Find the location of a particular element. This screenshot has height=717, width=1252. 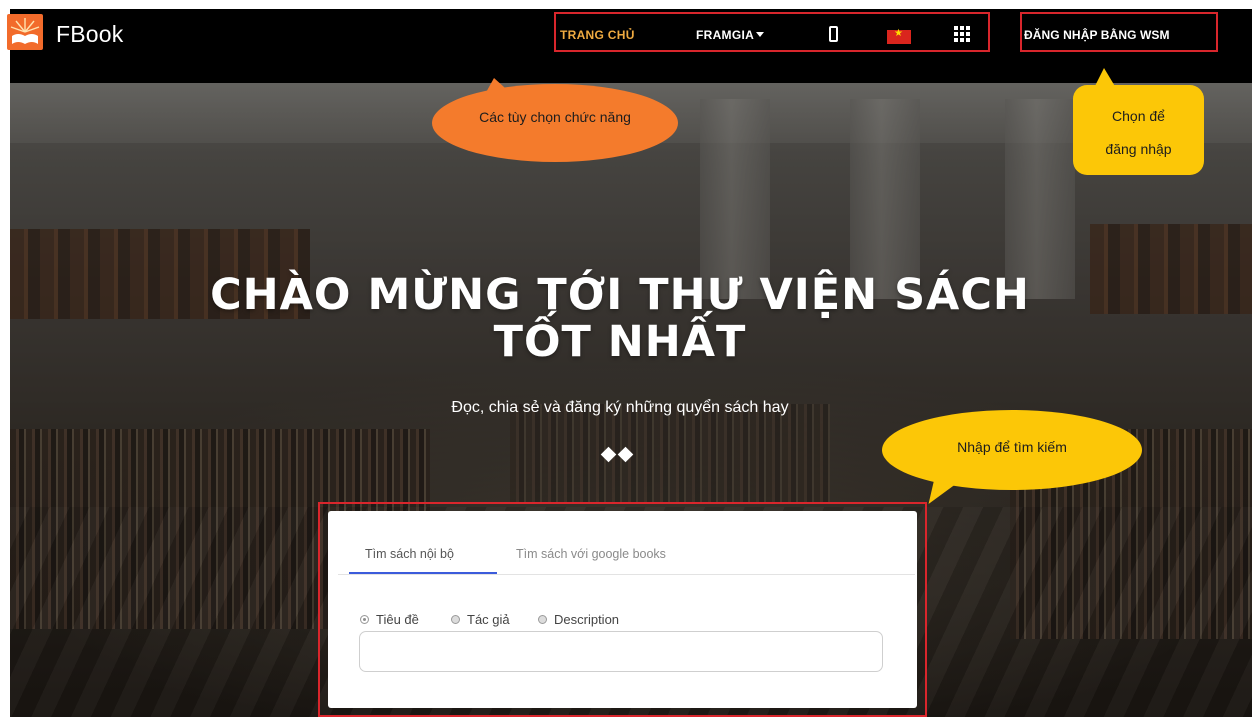

radio-label-description: Description is located at coordinates (587, 619).